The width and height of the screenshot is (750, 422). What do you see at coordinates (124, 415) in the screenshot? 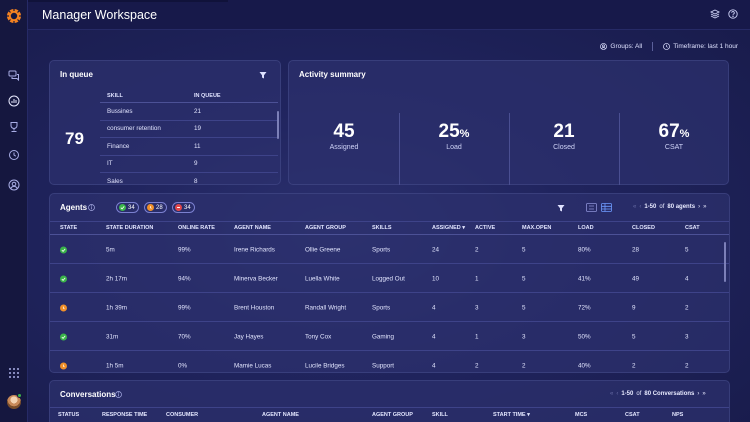
I see `col-response-time: RESPONSE TIME` at bounding box center [124, 415].